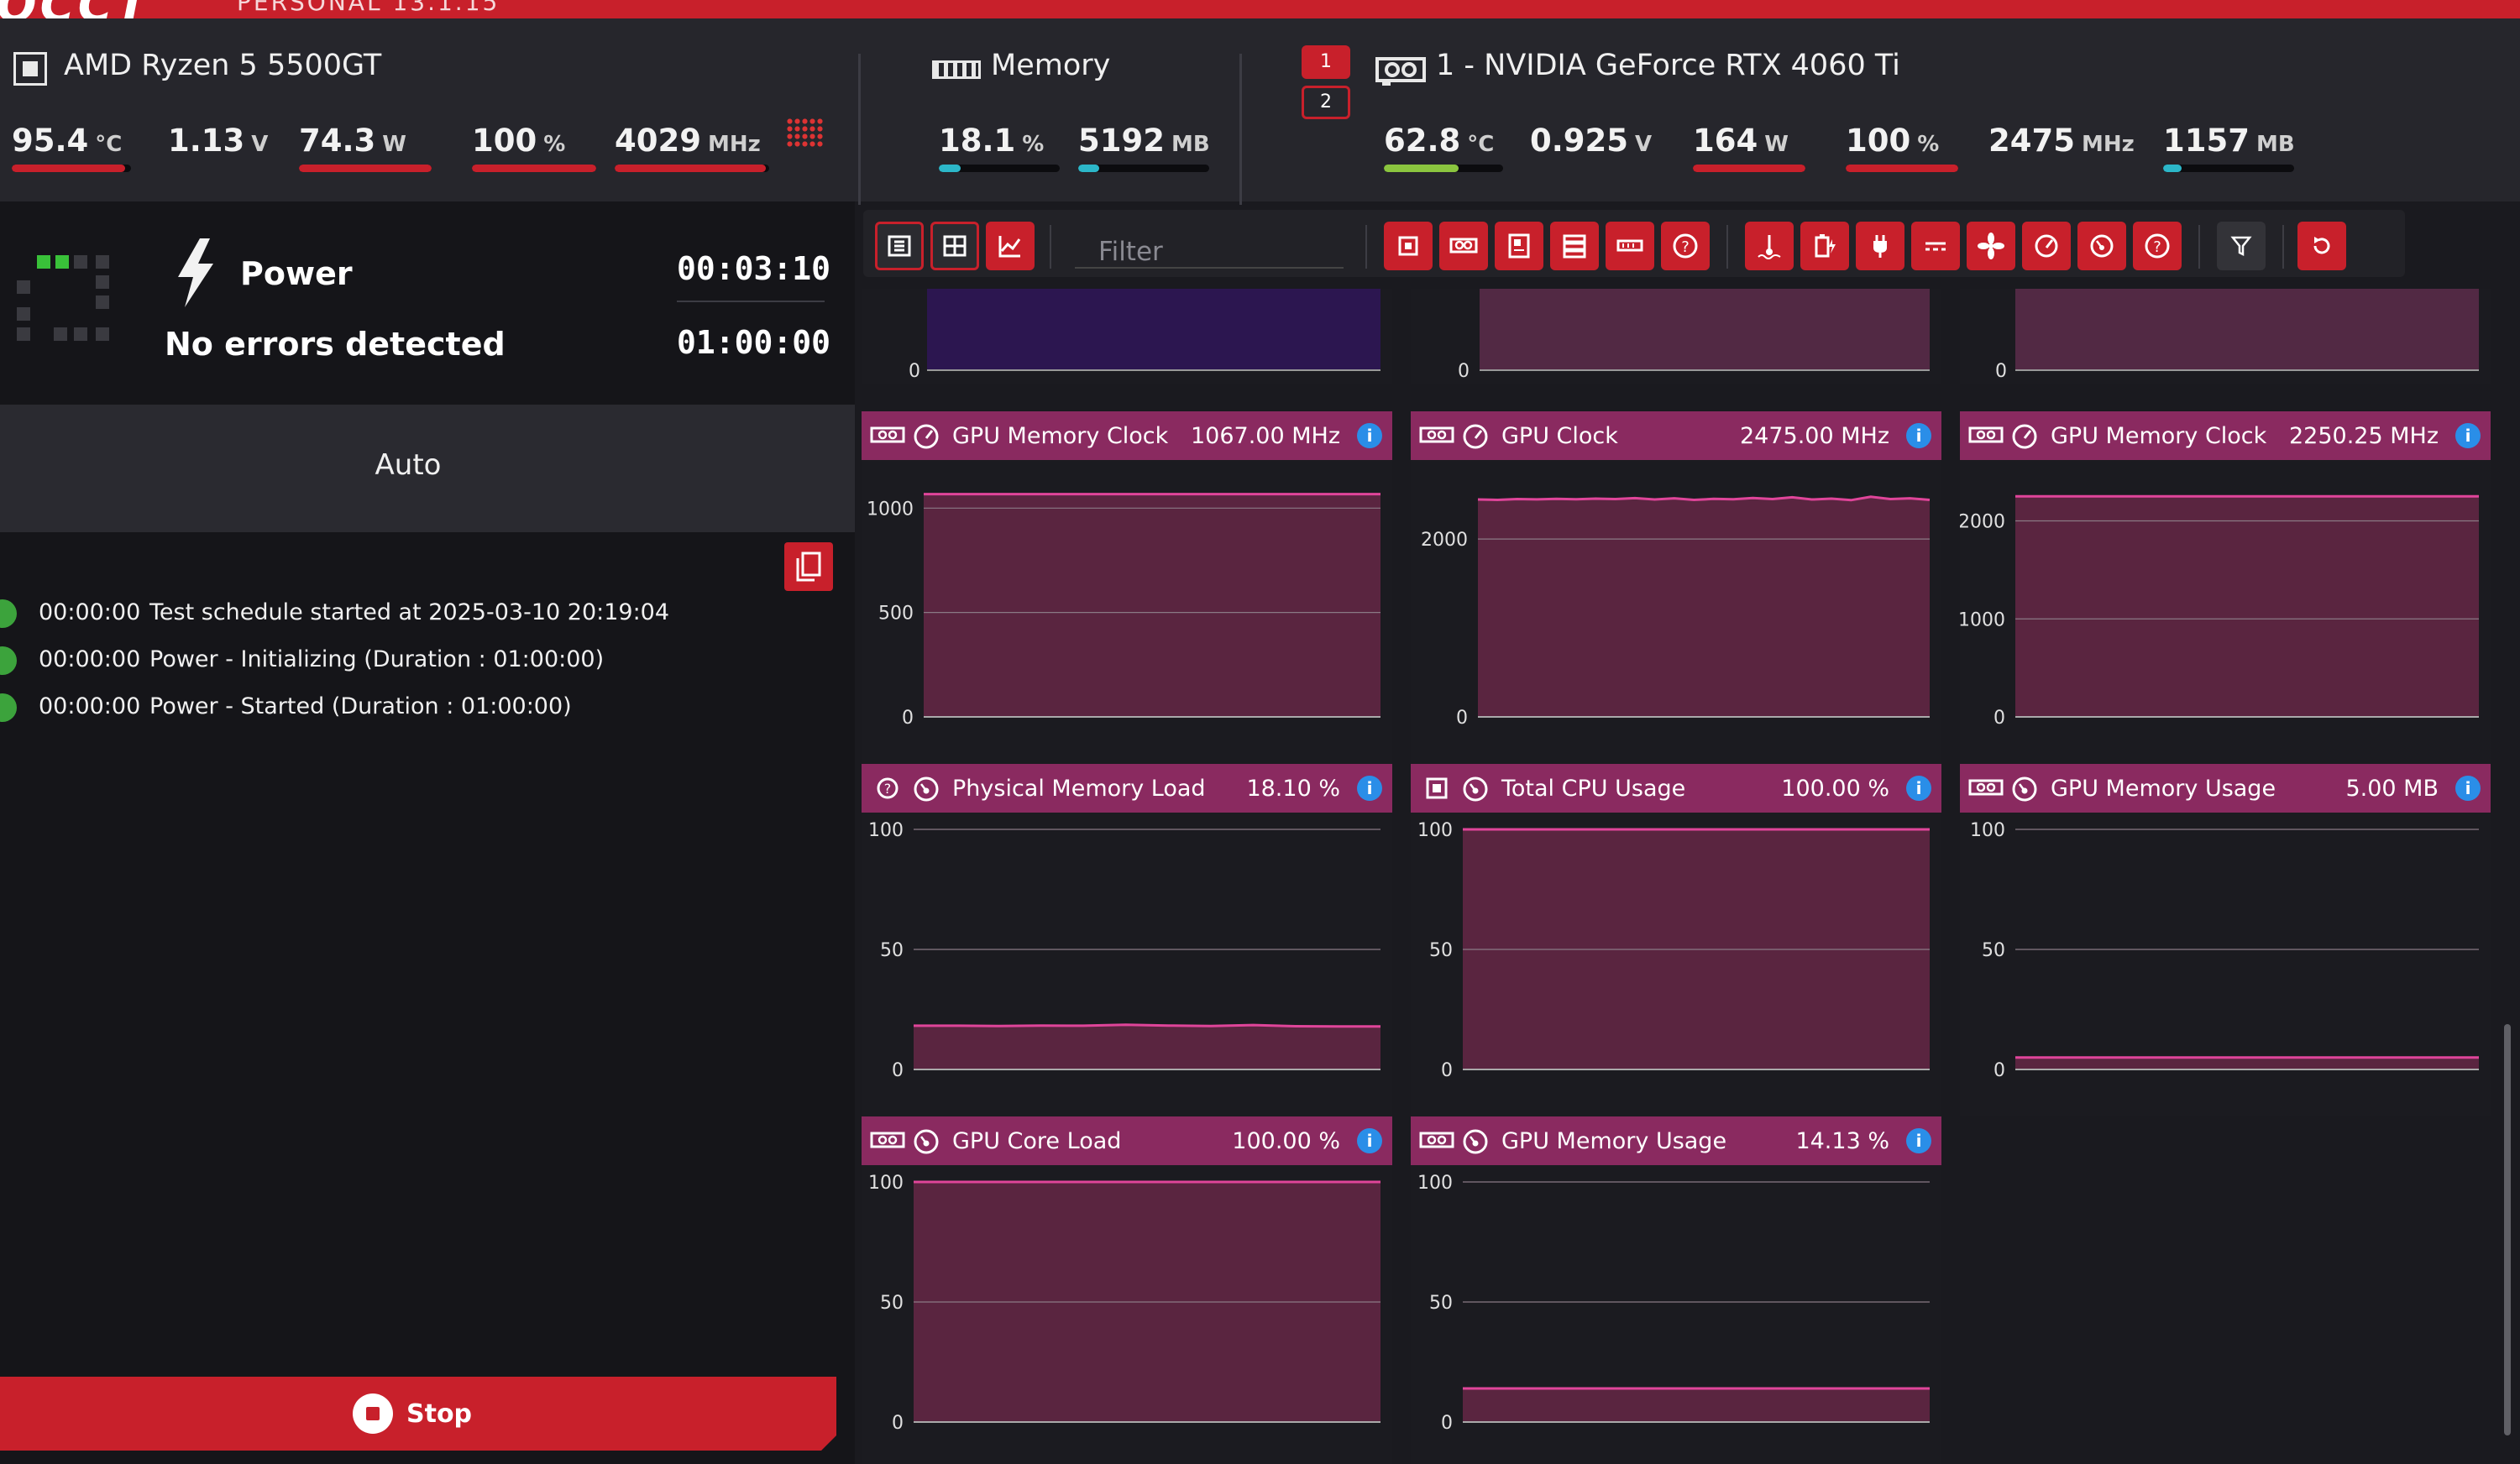 This screenshot has width=2520, height=1464. What do you see at coordinates (1127, 612) in the screenshot?
I see `chart-area: 0 500 1000` at bounding box center [1127, 612].